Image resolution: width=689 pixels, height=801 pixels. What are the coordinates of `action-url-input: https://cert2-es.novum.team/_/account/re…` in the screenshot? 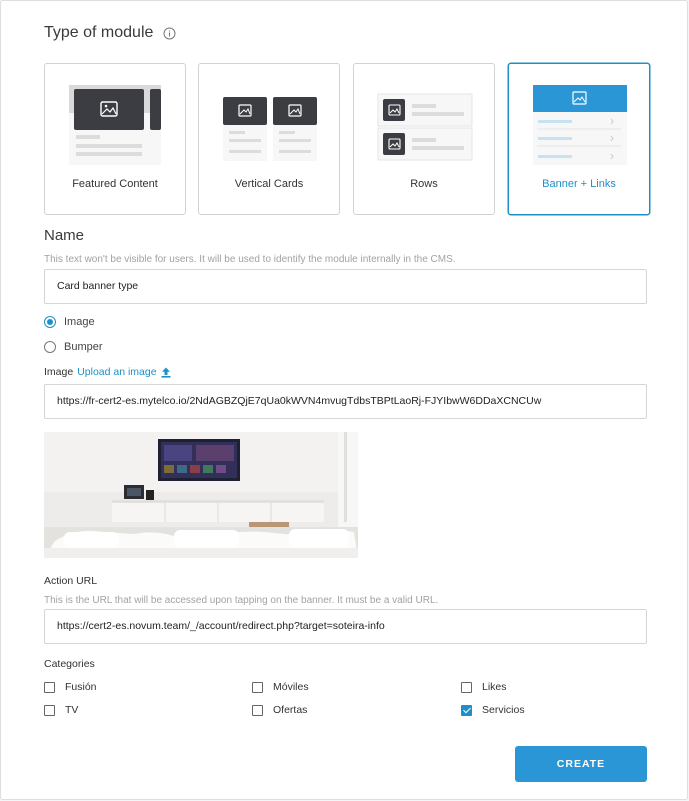 It's located at (345, 626).